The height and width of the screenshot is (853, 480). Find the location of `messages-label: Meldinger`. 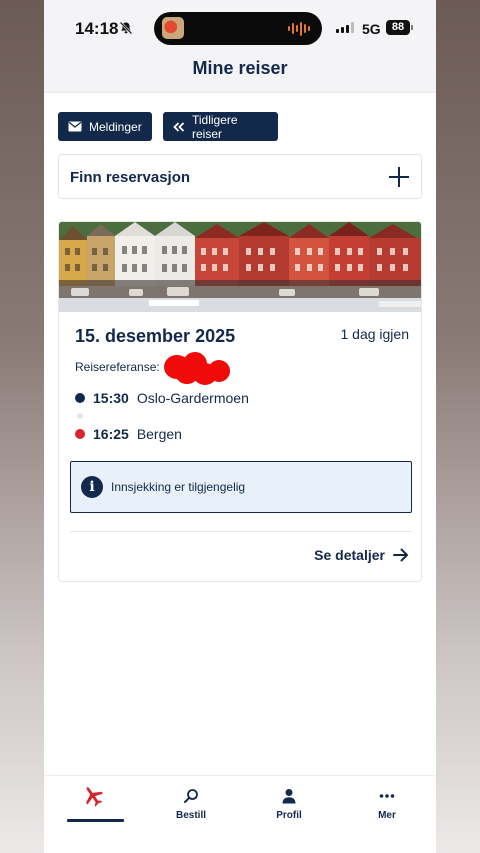

messages-label: Meldinger is located at coordinates (115, 126).